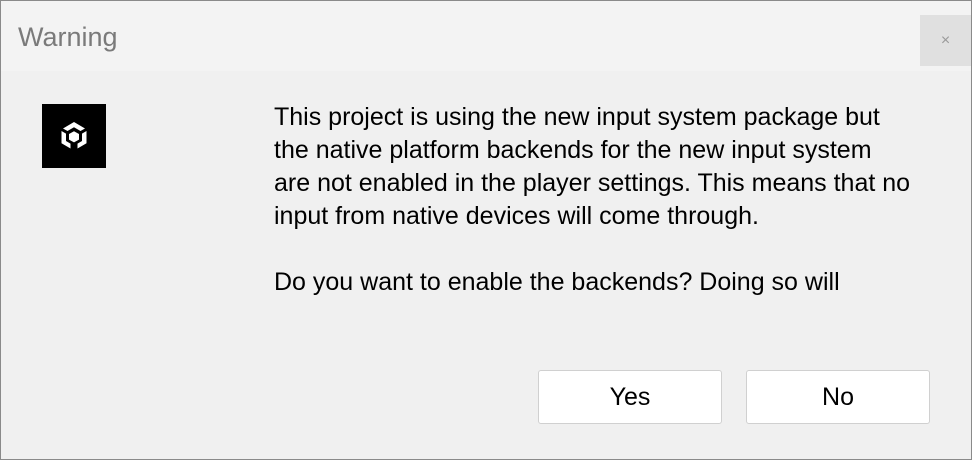 The height and width of the screenshot is (460, 972). Describe the element at coordinates (945, 40) in the screenshot. I see `close-button: ×` at that location.